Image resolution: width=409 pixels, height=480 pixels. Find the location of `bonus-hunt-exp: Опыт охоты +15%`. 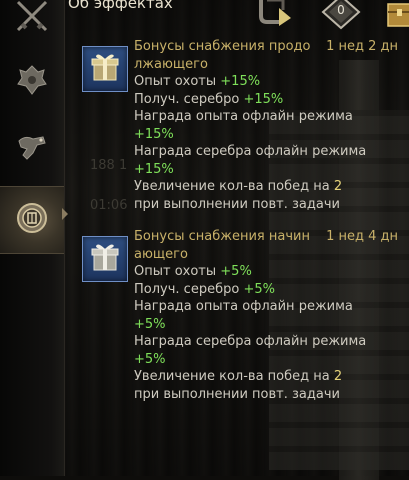

bonus-hunt-exp: Опыт охоты +15% is located at coordinates (197, 81).